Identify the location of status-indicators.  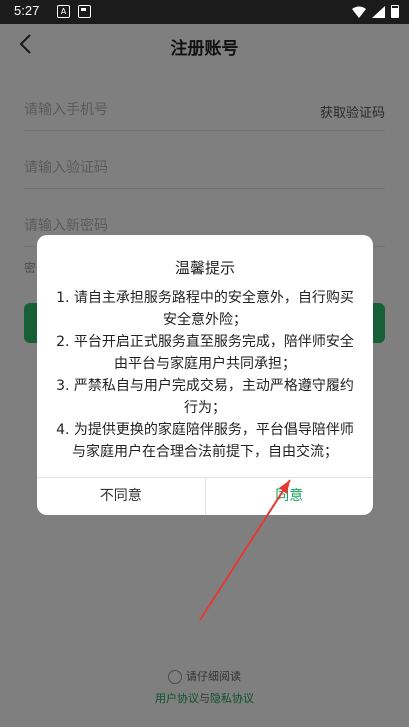
(375, 11).